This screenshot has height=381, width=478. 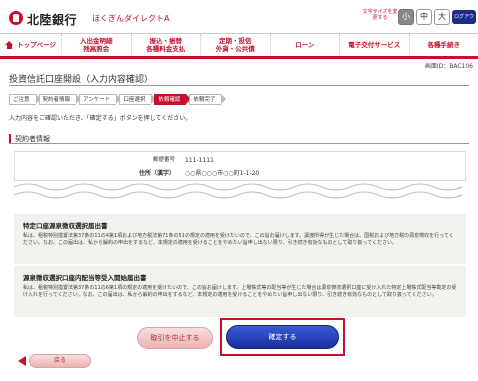 What do you see at coordinates (36, 45) in the screenshot?
I see `nav-item-label: トップページ` at bounding box center [36, 45].